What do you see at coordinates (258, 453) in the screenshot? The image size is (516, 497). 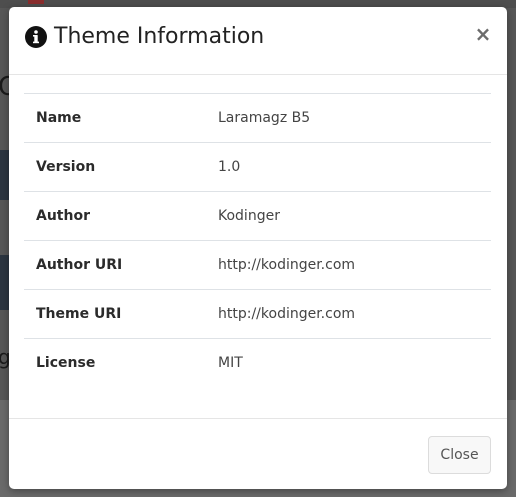 I see `modal-footer: Close` at bounding box center [258, 453].